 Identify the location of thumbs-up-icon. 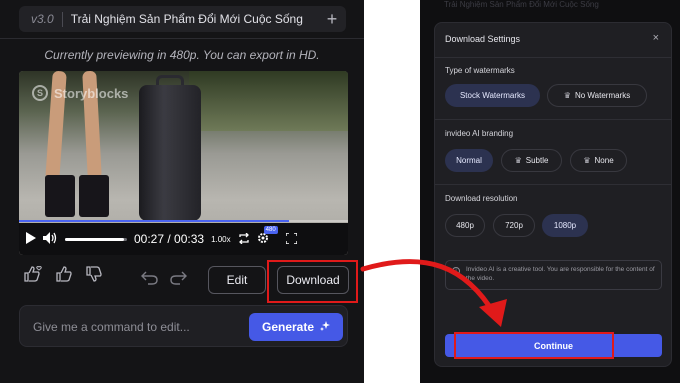
(64, 276).